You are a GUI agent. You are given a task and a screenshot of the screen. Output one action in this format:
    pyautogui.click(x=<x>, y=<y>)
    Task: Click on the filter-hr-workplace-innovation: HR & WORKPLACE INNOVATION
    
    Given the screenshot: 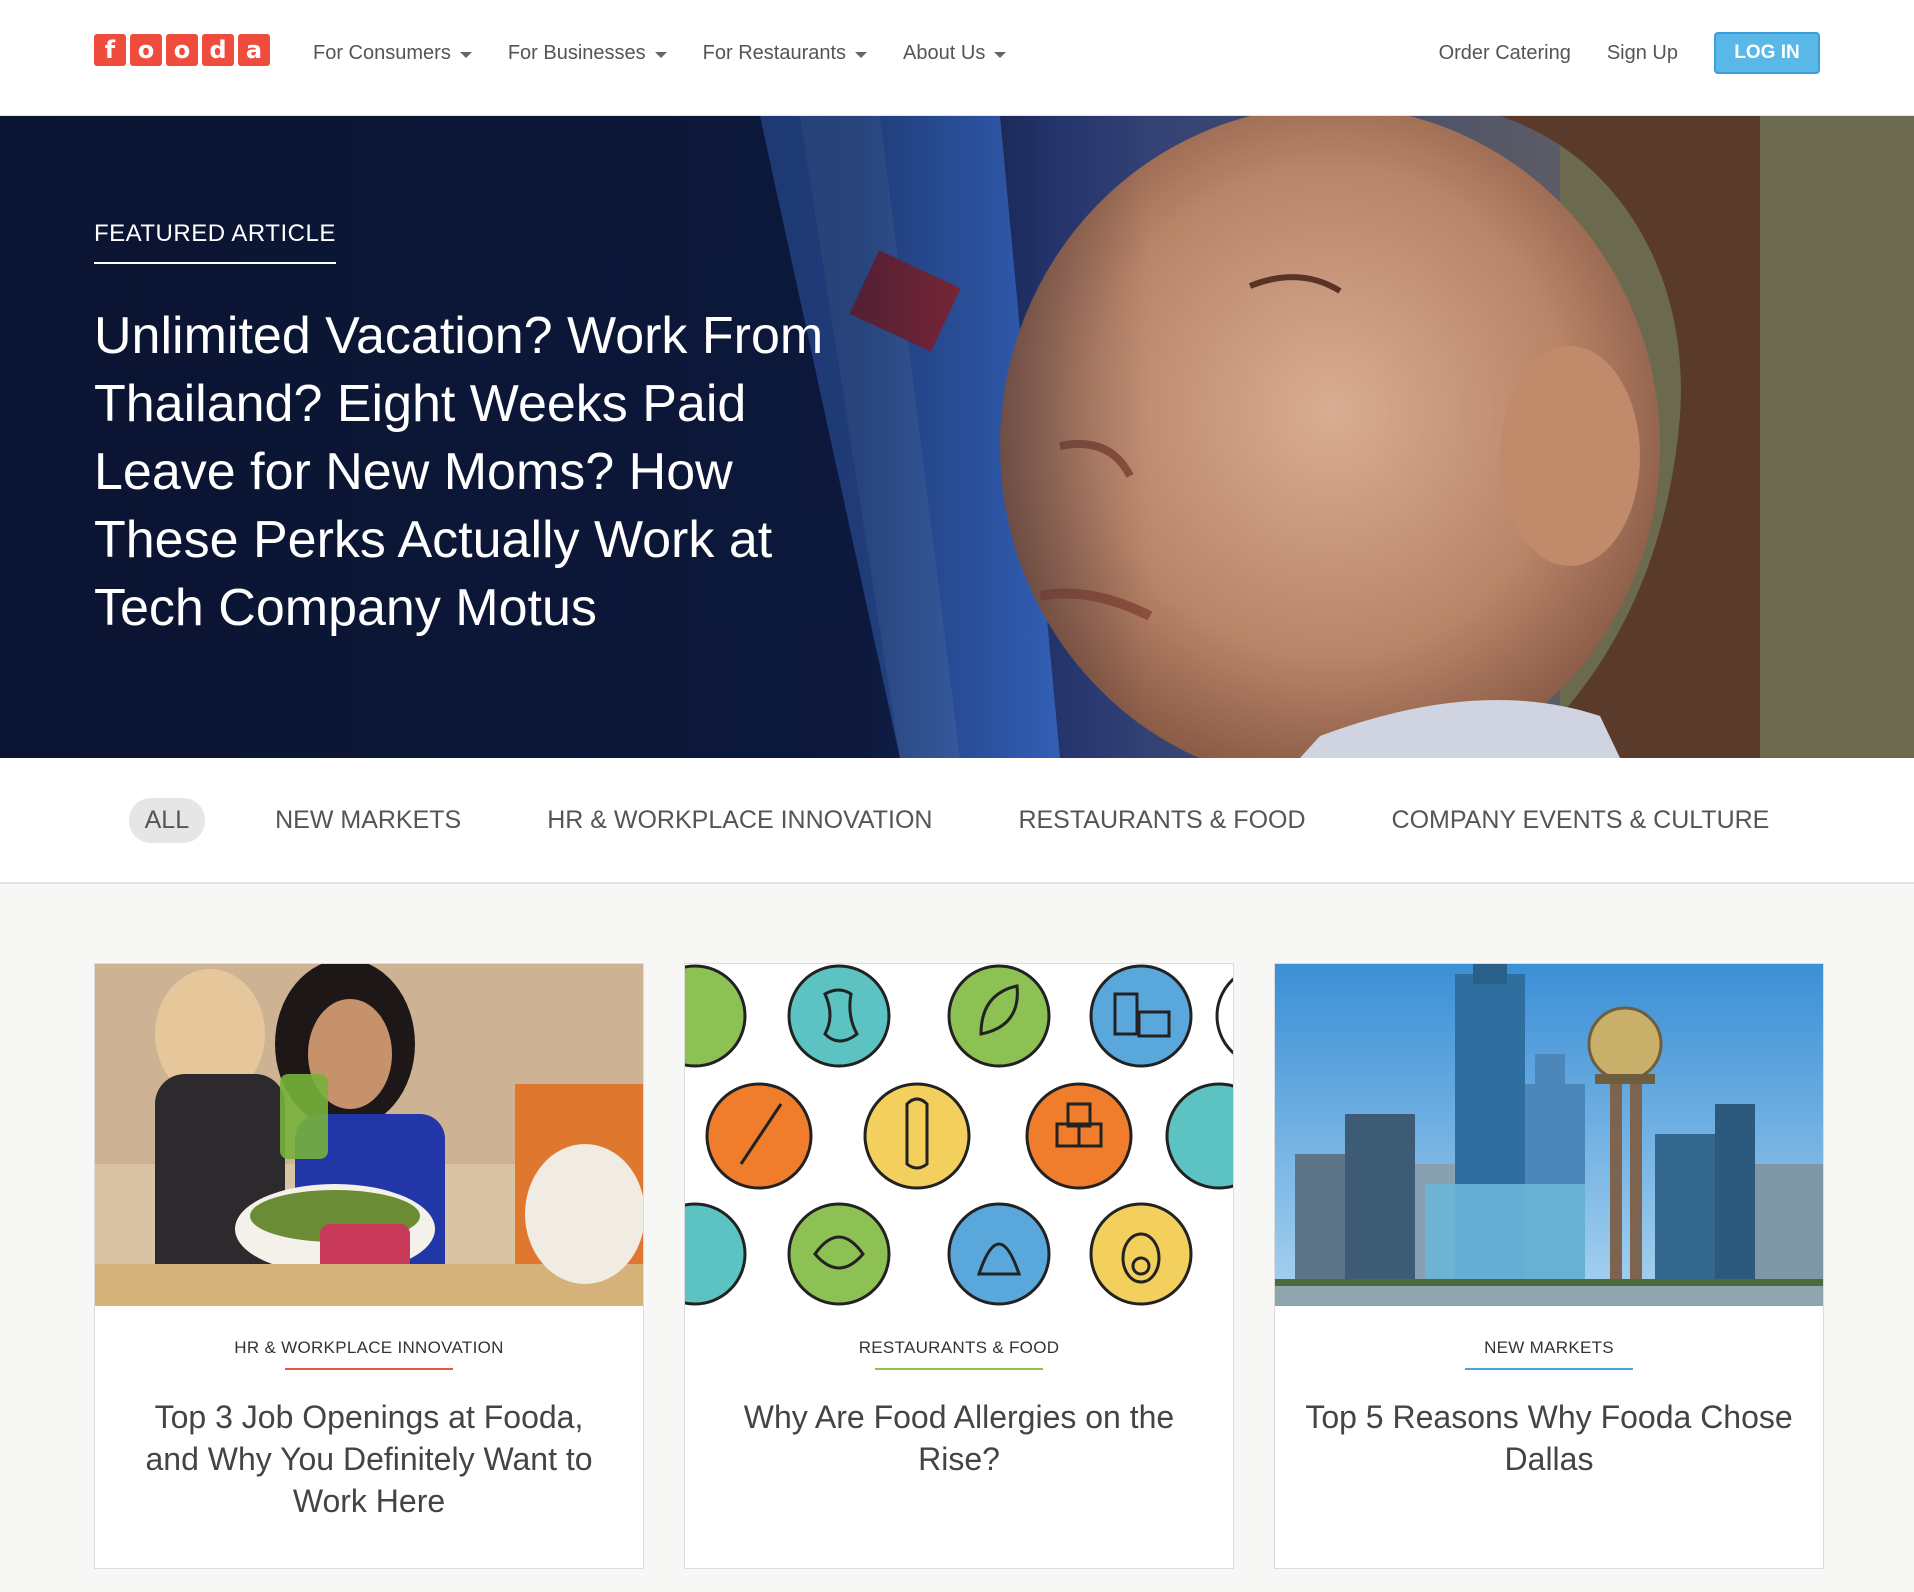 What is the action you would take?
    pyautogui.click(x=739, y=820)
    